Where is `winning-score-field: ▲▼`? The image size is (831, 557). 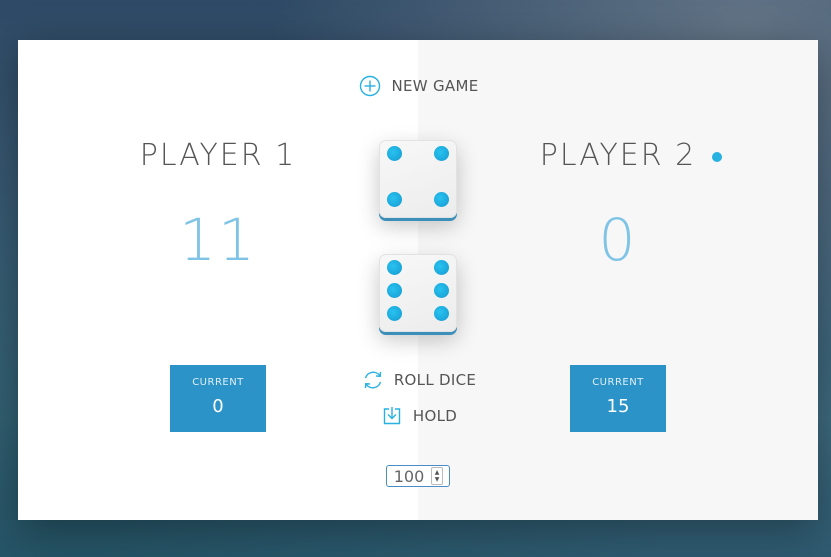
winning-score-field: ▲▼ is located at coordinates (418, 476).